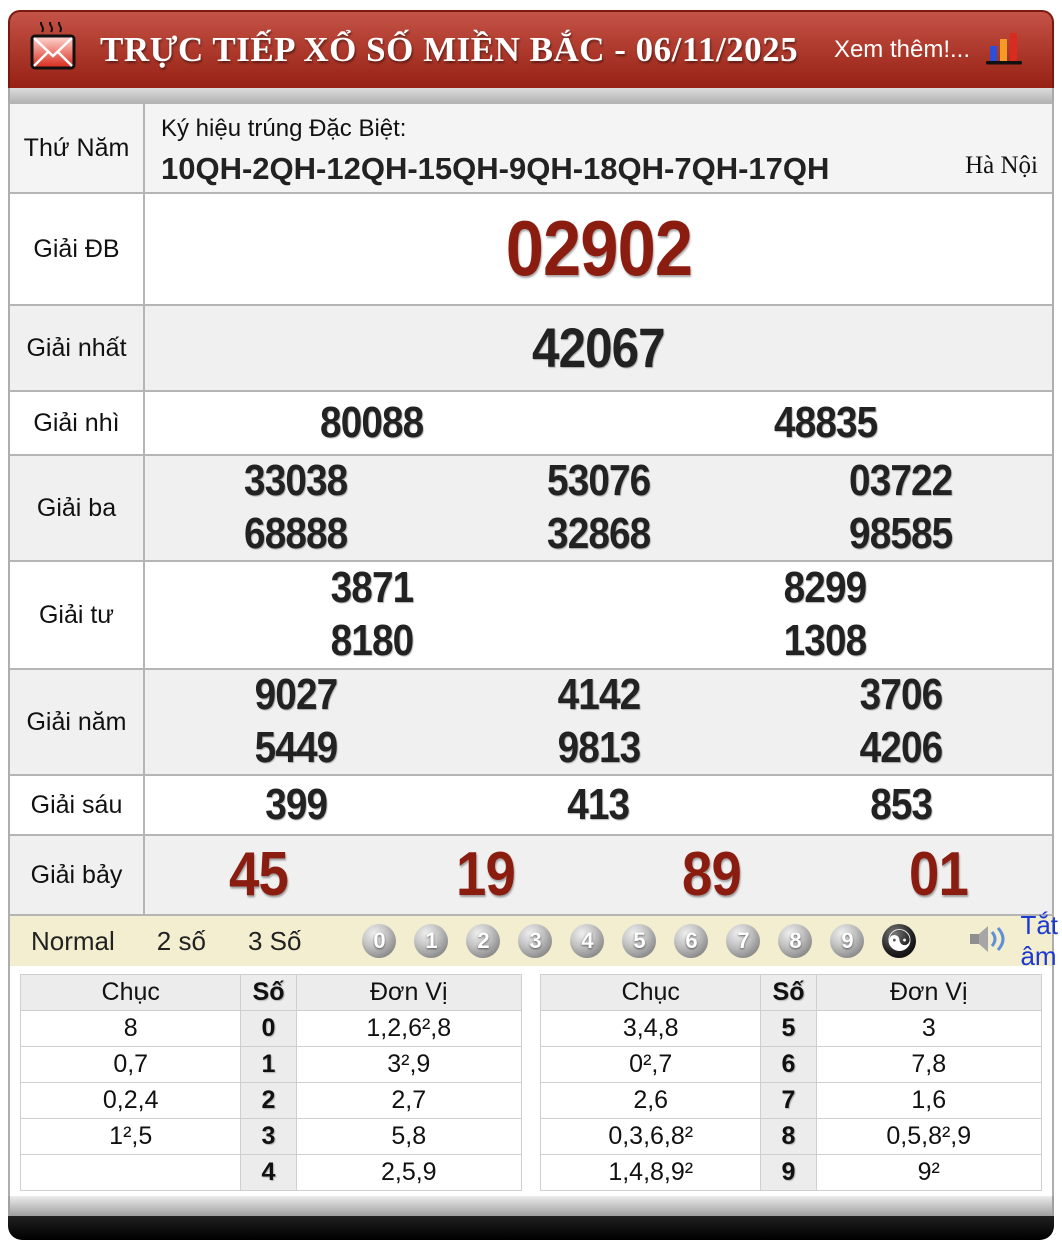 This screenshot has width=1062, height=1240. Describe the element at coordinates (1039, 940) in the screenshot. I see `mute-label: Tắt âm` at that location.